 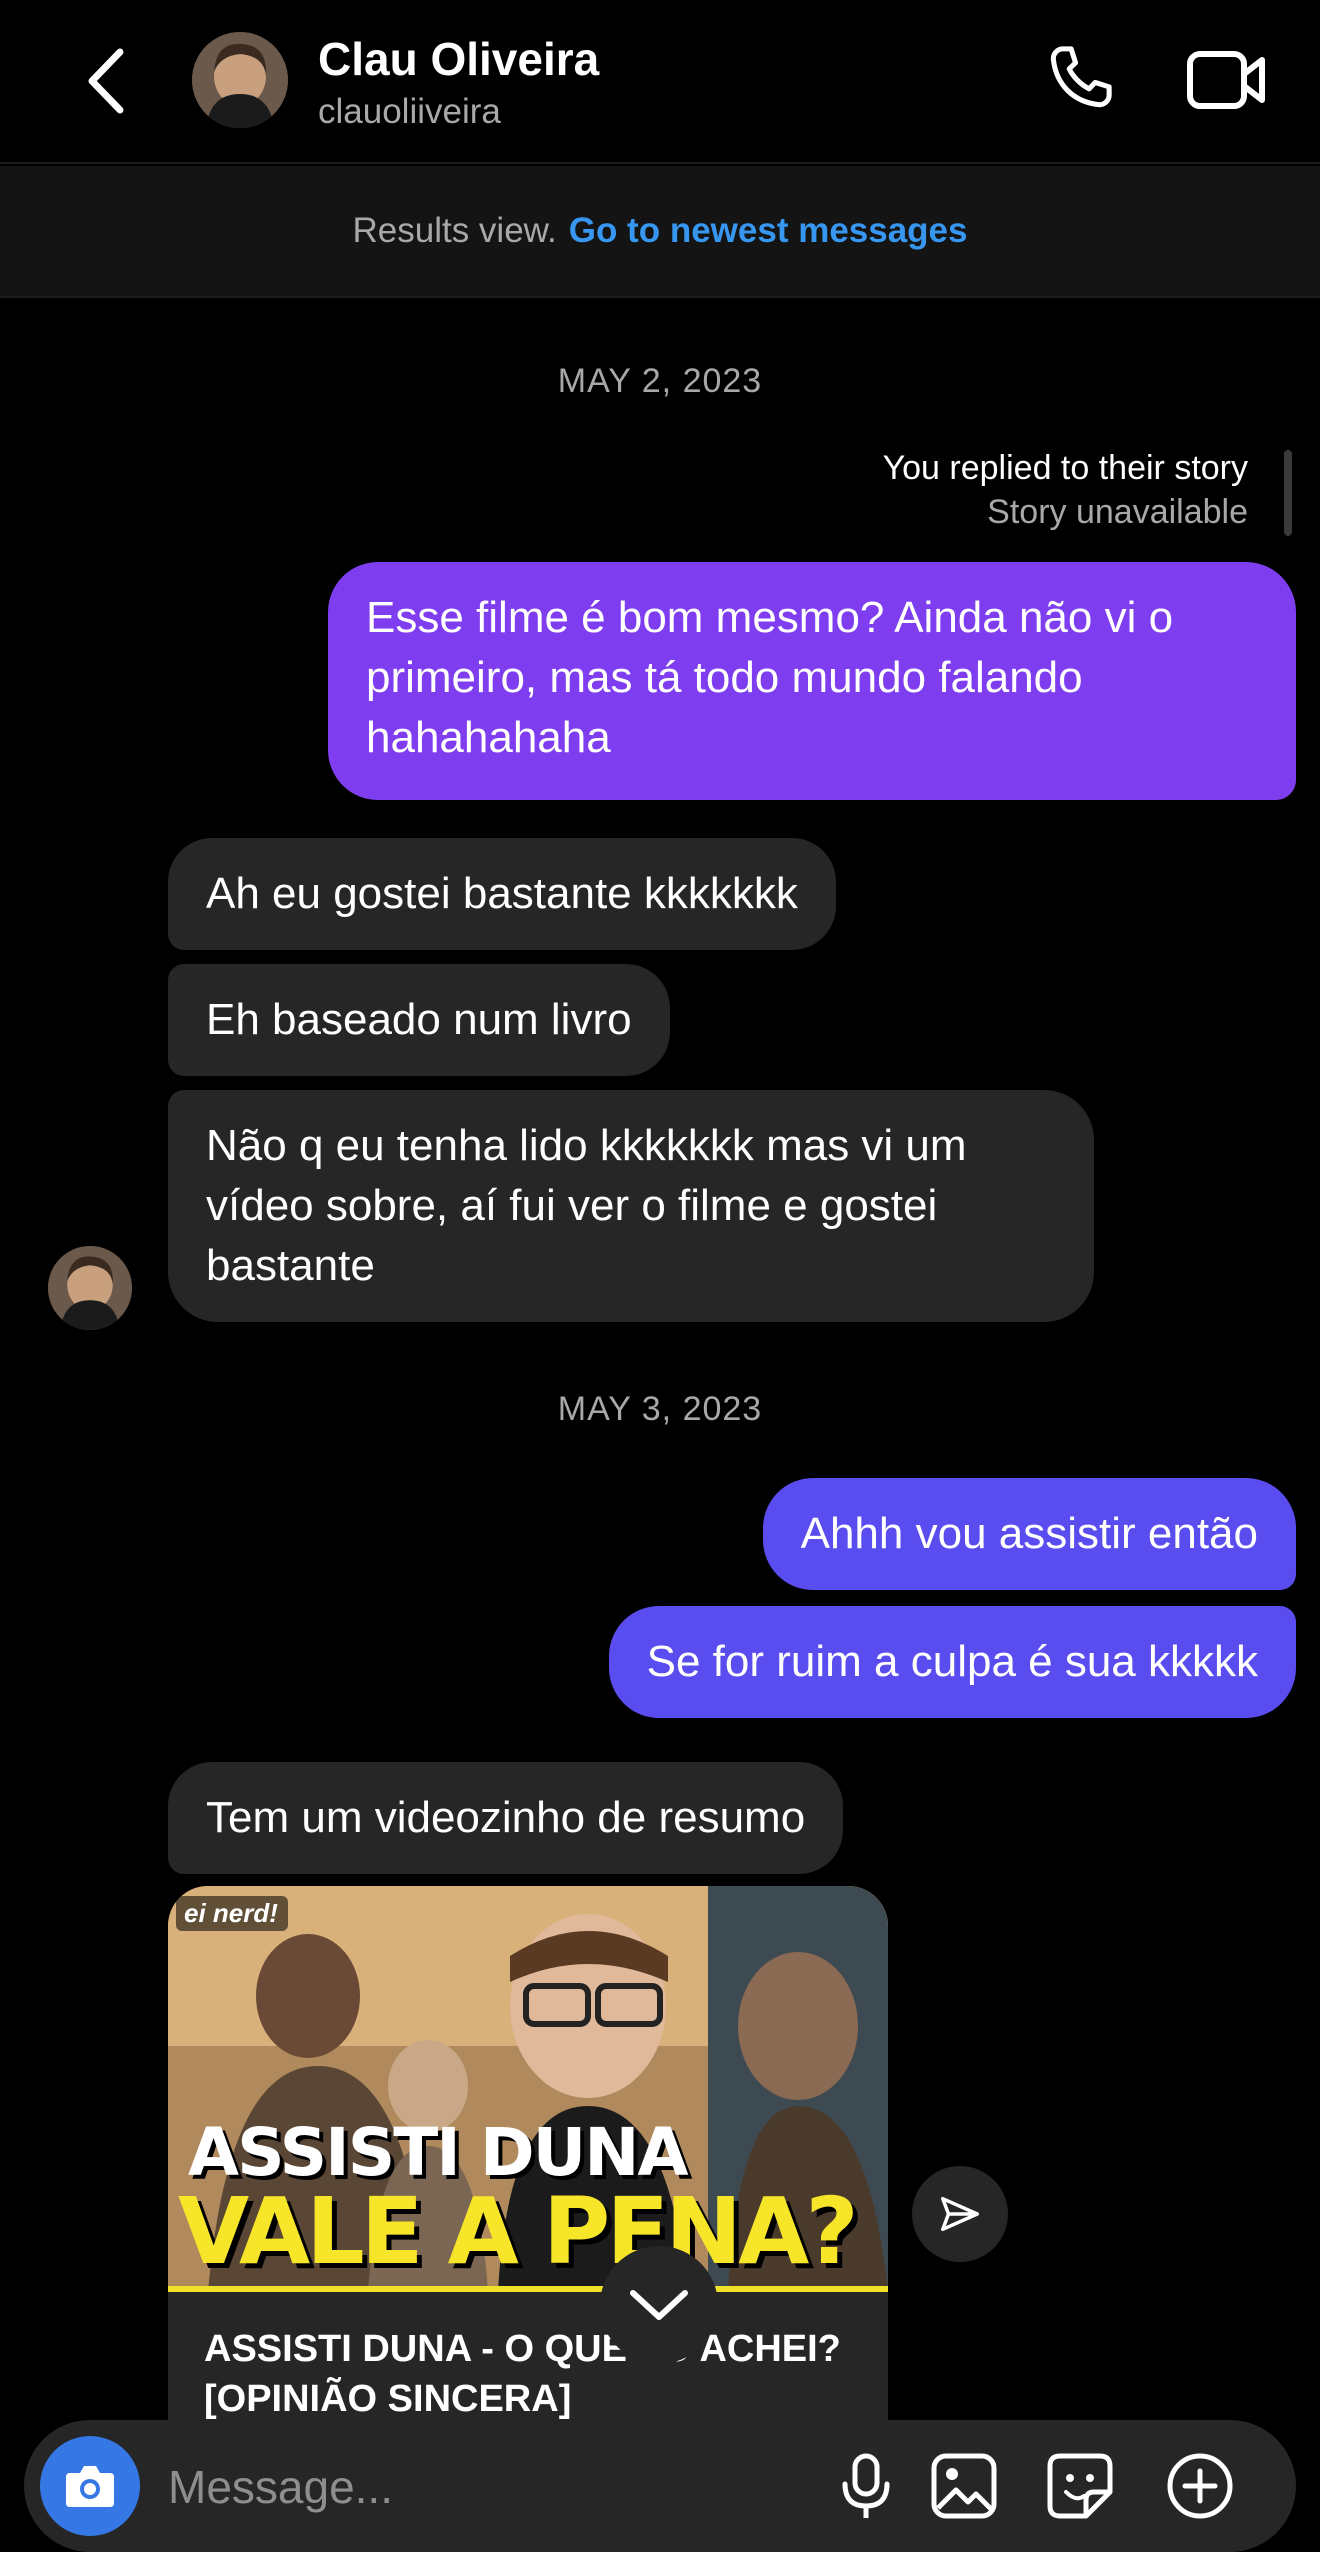 I want to click on date-separator: MAY 3, 2023, so click(x=660, y=1409).